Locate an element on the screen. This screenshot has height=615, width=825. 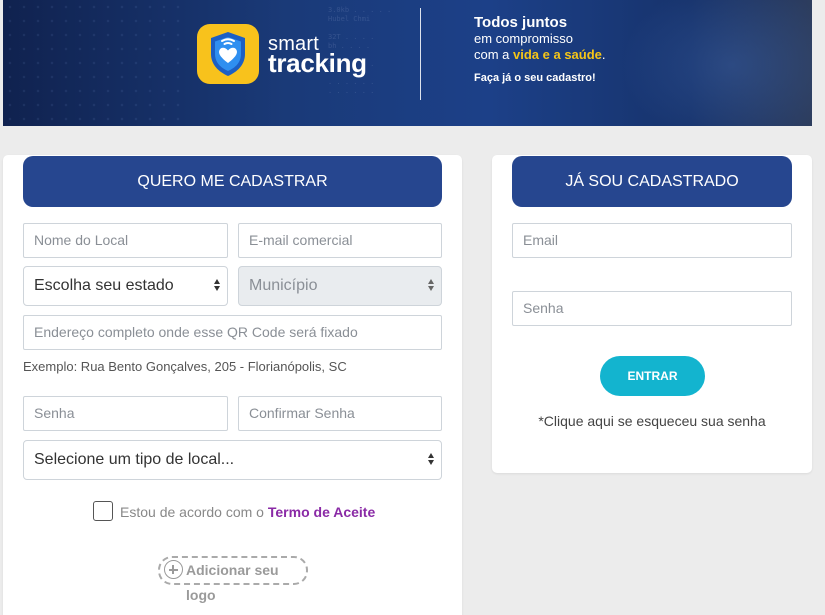
plus-circle-icon is located at coordinates (173, 569).